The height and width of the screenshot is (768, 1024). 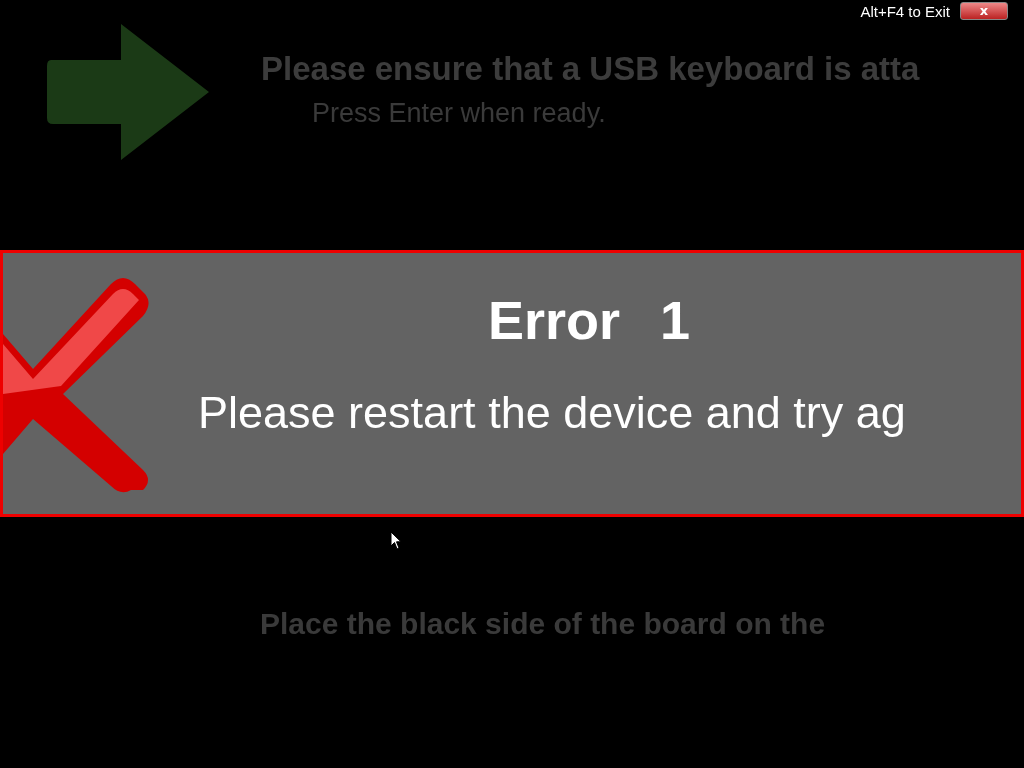 I want to click on arrow-icon, so click(x=128, y=92).